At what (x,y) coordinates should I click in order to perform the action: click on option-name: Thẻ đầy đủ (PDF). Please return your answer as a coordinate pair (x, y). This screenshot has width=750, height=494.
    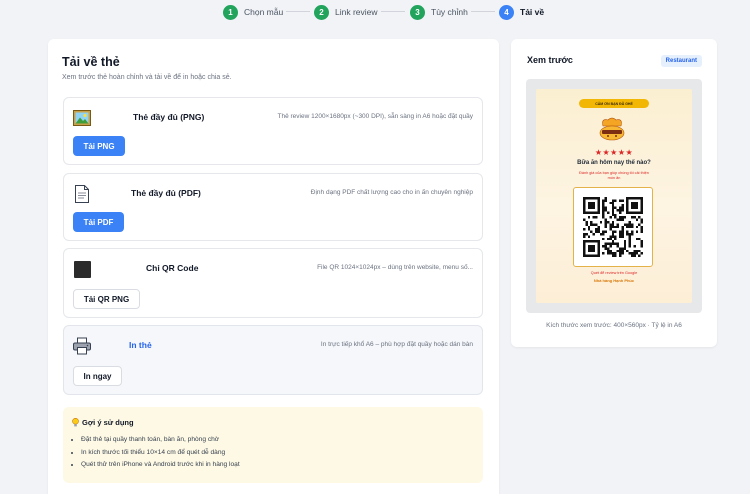
    Looking at the image, I should click on (166, 193).